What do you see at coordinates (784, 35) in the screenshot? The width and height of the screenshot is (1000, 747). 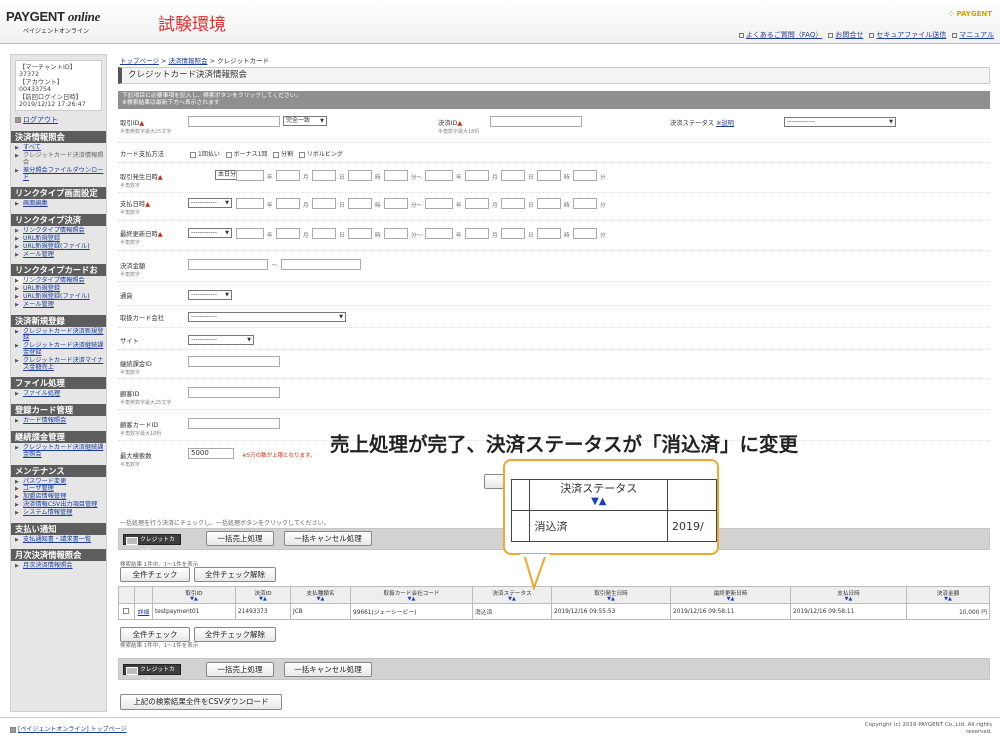 I see `faq-link: よくあるご質問（FAQ）` at bounding box center [784, 35].